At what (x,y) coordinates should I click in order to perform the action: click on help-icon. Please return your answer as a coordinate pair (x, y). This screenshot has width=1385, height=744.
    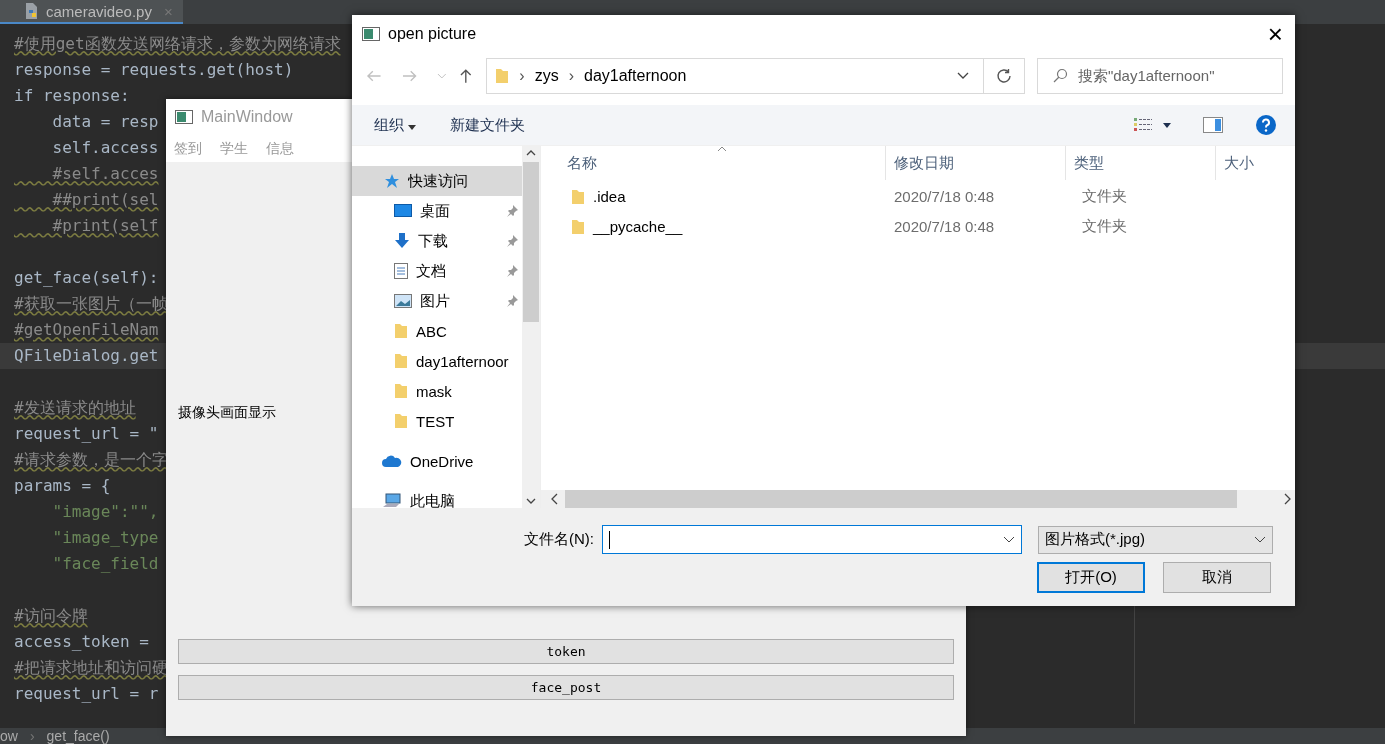
    Looking at the image, I should click on (1266, 125).